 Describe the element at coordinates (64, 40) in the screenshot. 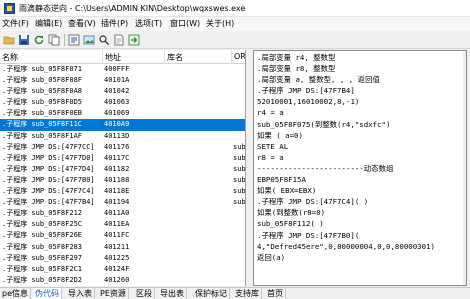

I see `toolbar-separator` at that location.